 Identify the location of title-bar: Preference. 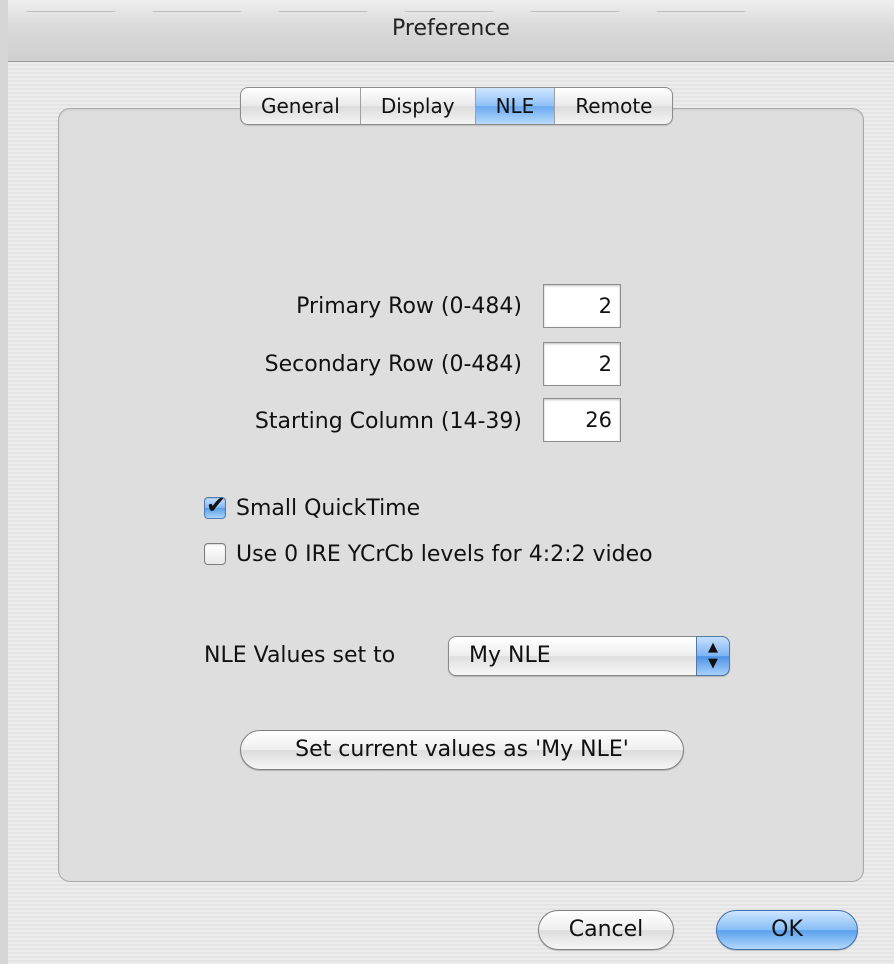
(451, 31).